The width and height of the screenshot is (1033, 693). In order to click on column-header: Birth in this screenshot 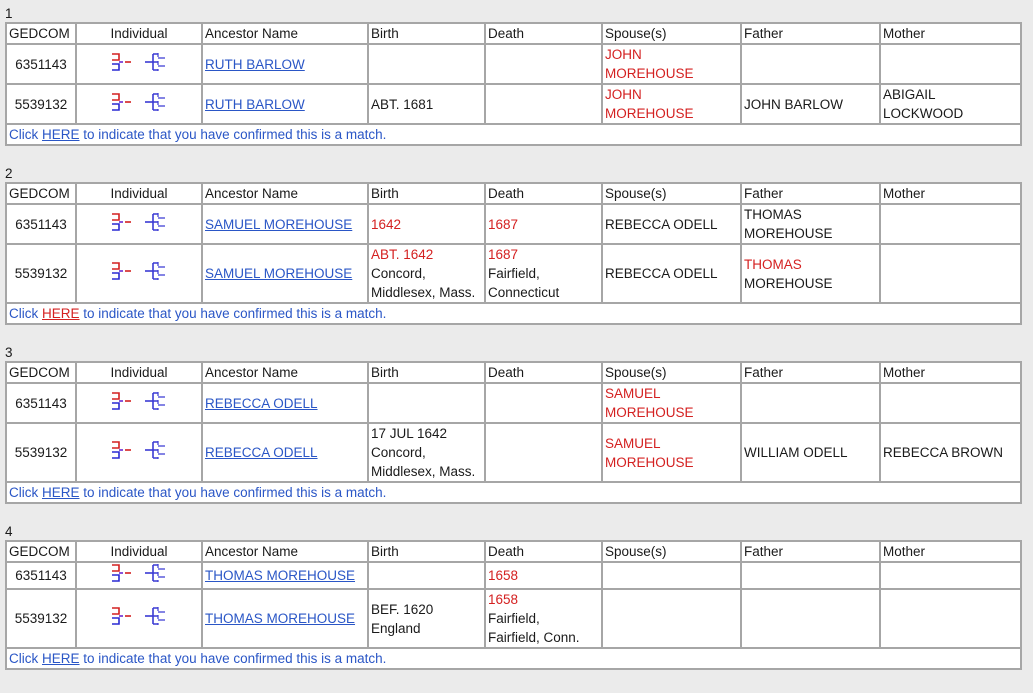, I will do `click(426, 372)`.